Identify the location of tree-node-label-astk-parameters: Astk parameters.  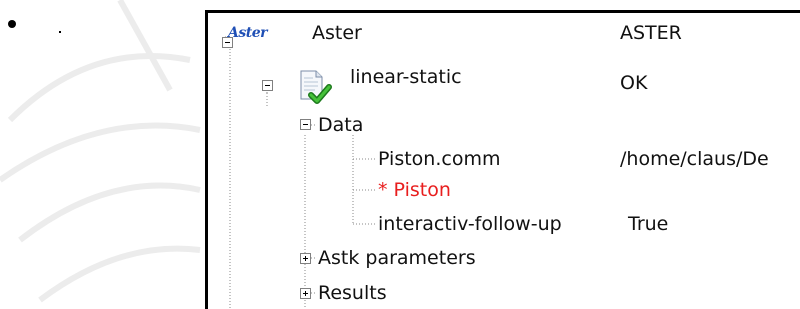
(397, 258).